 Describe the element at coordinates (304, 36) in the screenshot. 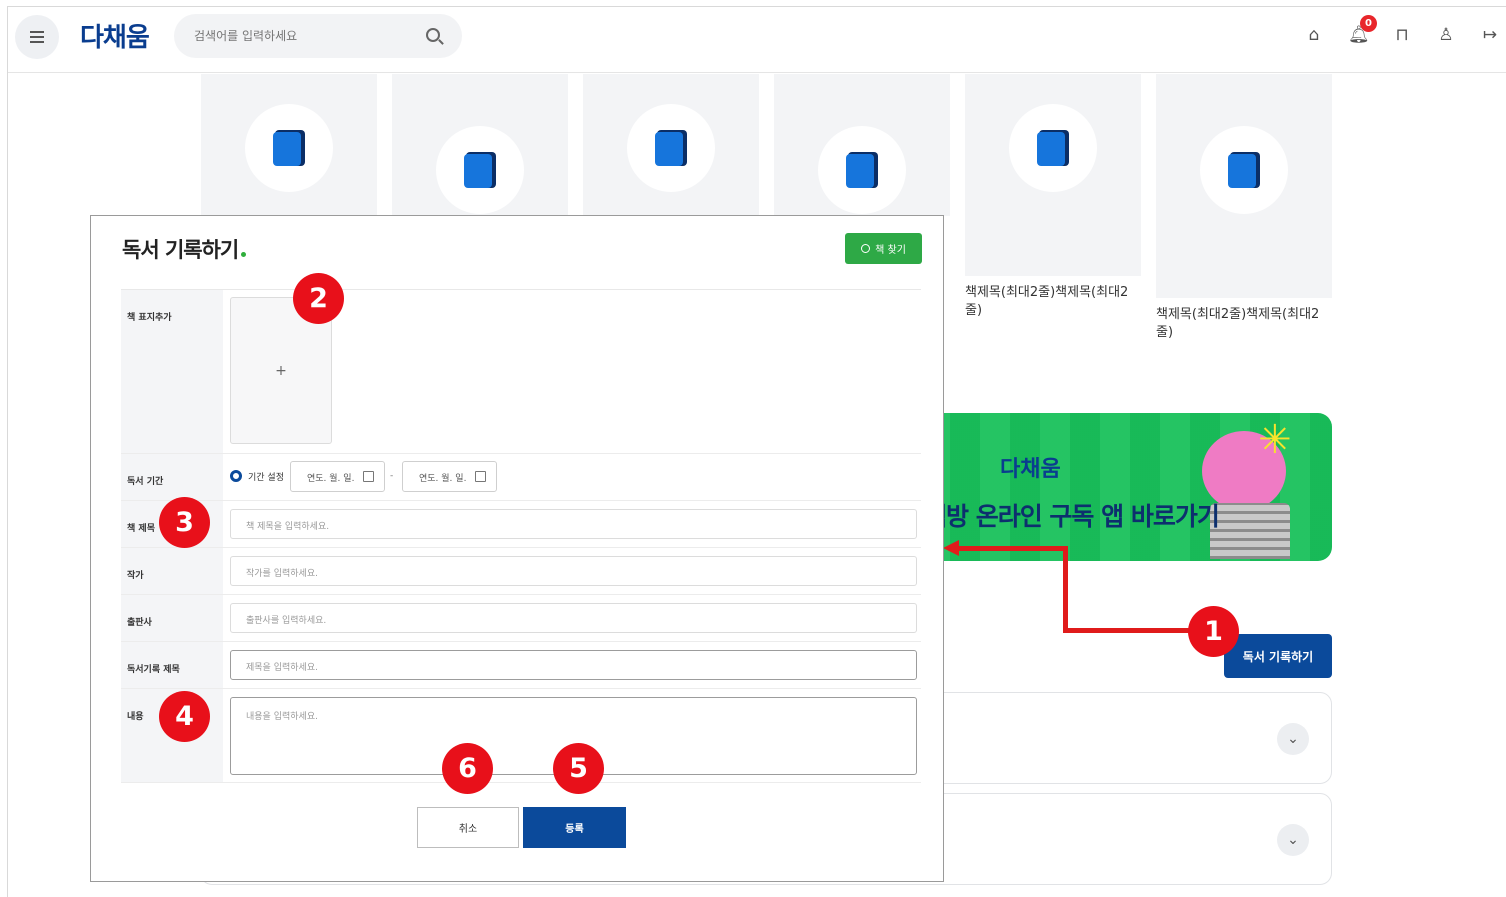

I see `search-input` at that location.